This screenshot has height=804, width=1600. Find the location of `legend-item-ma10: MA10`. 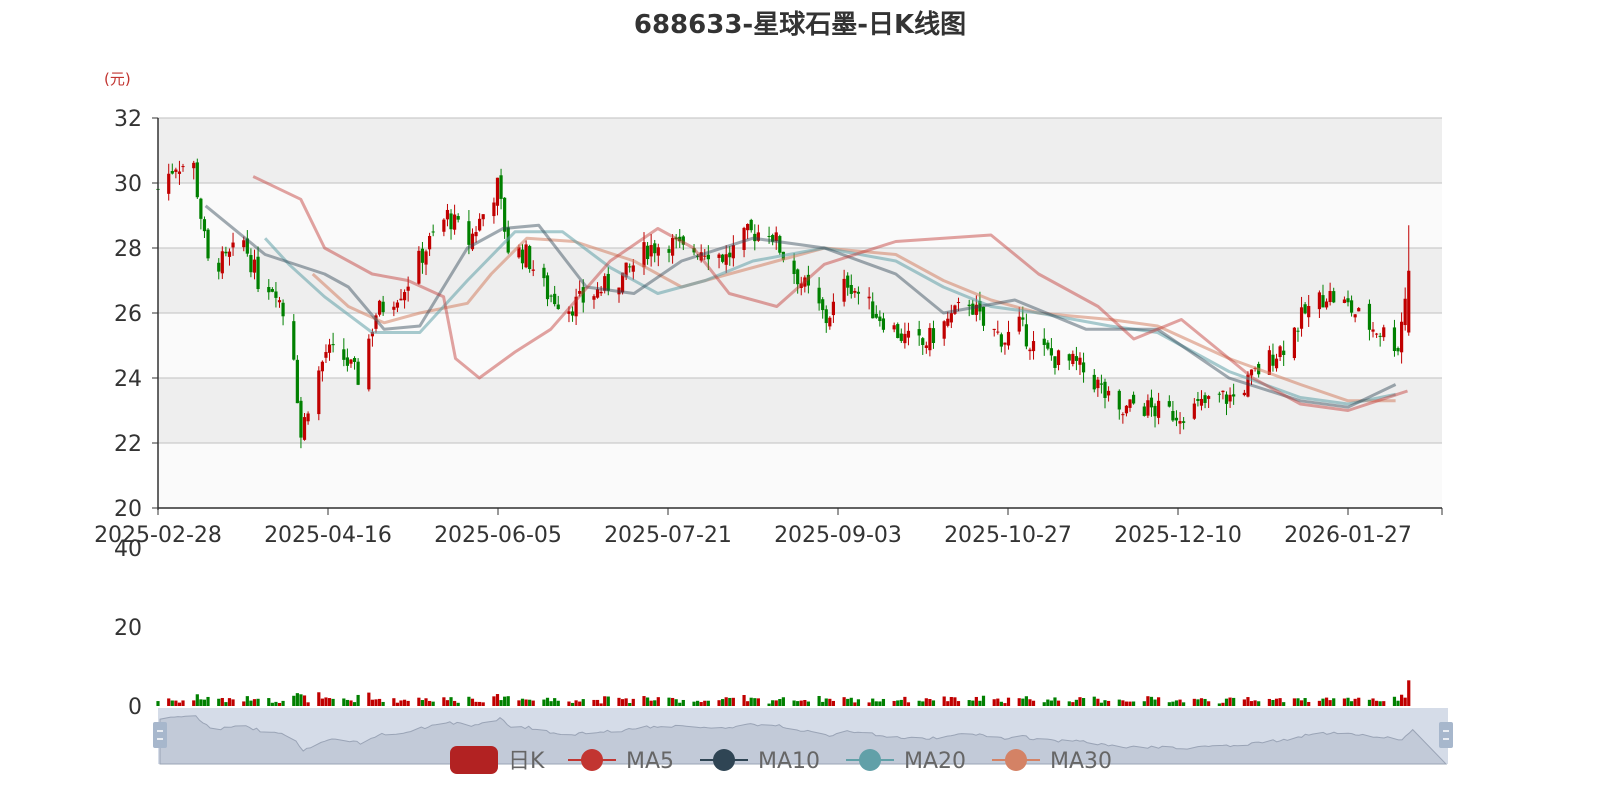

legend-item-ma10: MA10 is located at coordinates (760, 761).